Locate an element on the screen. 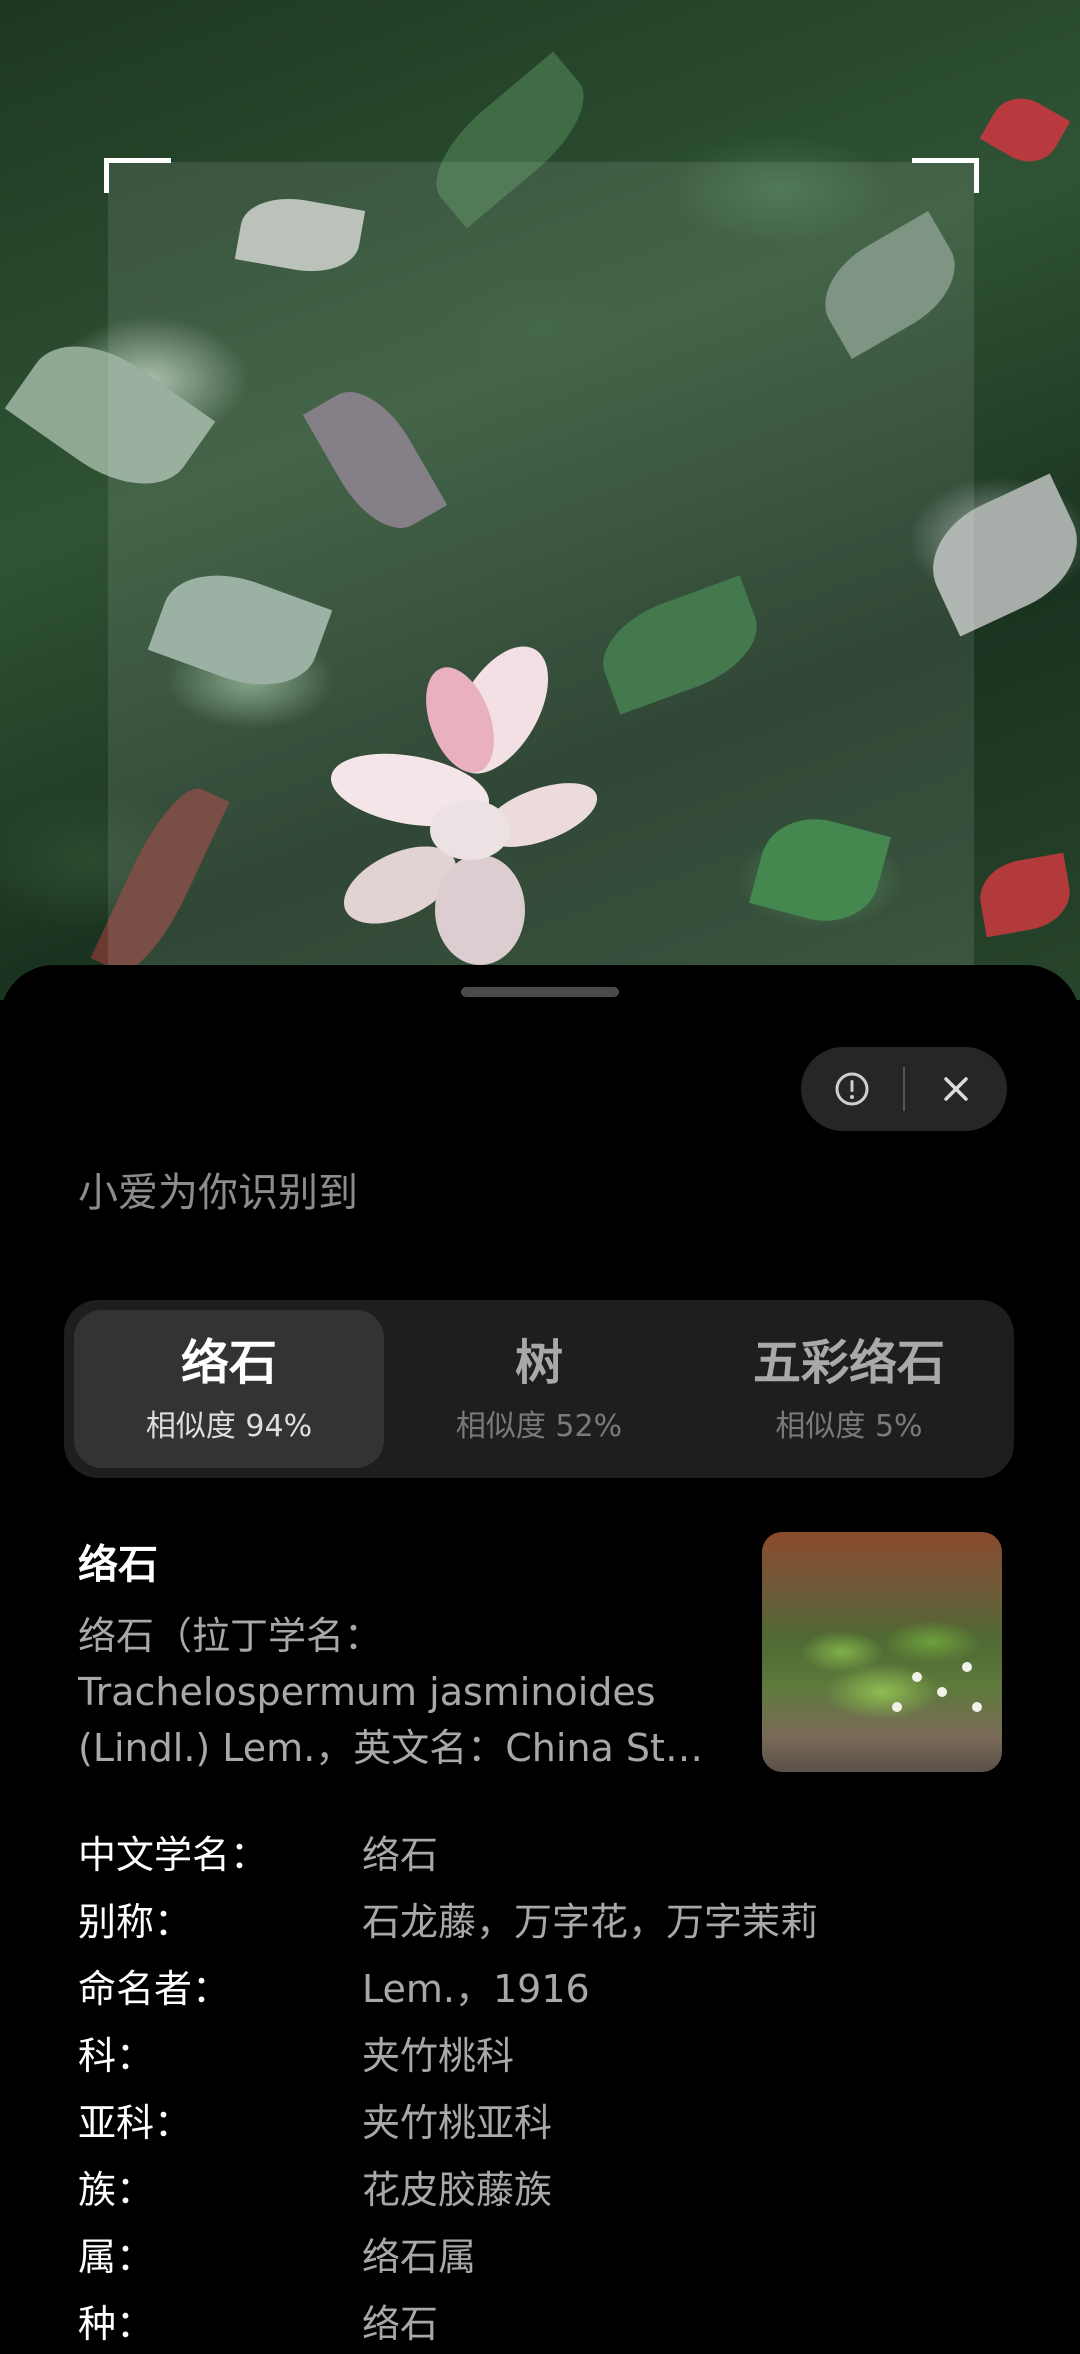 This screenshot has height=2354, width=1080. tab-candidate-3: 五彩络石 相似度 5% is located at coordinates (849, 1389).